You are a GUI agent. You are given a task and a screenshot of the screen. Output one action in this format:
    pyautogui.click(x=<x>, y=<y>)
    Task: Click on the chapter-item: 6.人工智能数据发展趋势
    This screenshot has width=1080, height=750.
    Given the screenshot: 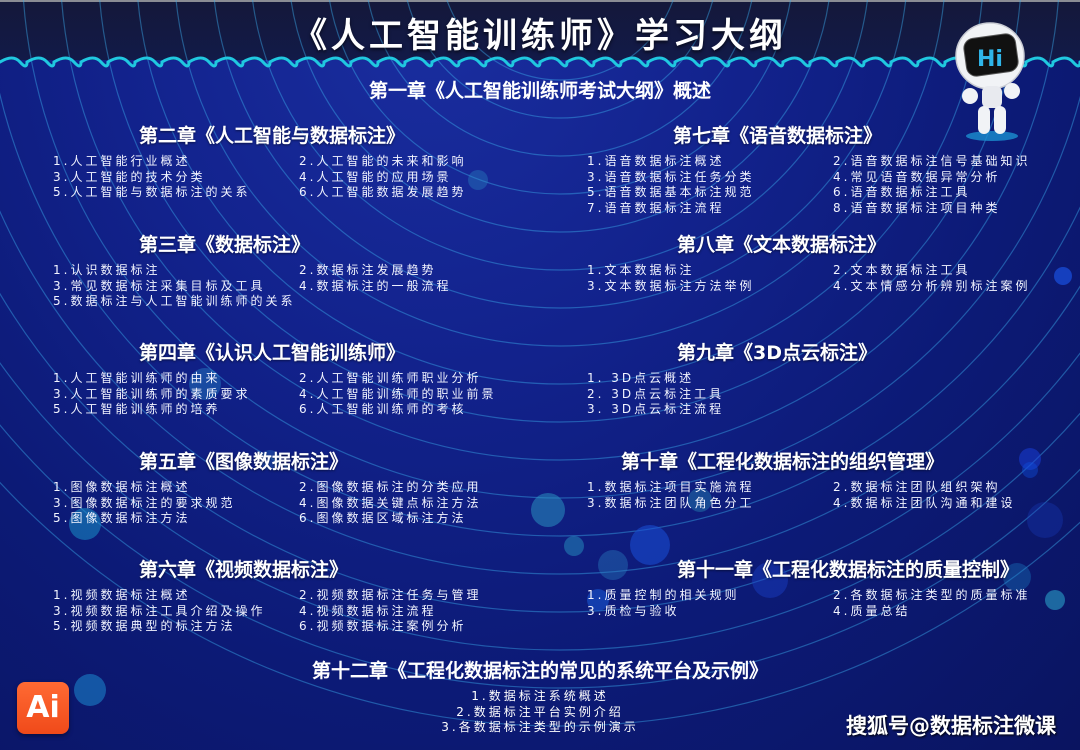 What is the action you would take?
    pyautogui.click(x=383, y=192)
    